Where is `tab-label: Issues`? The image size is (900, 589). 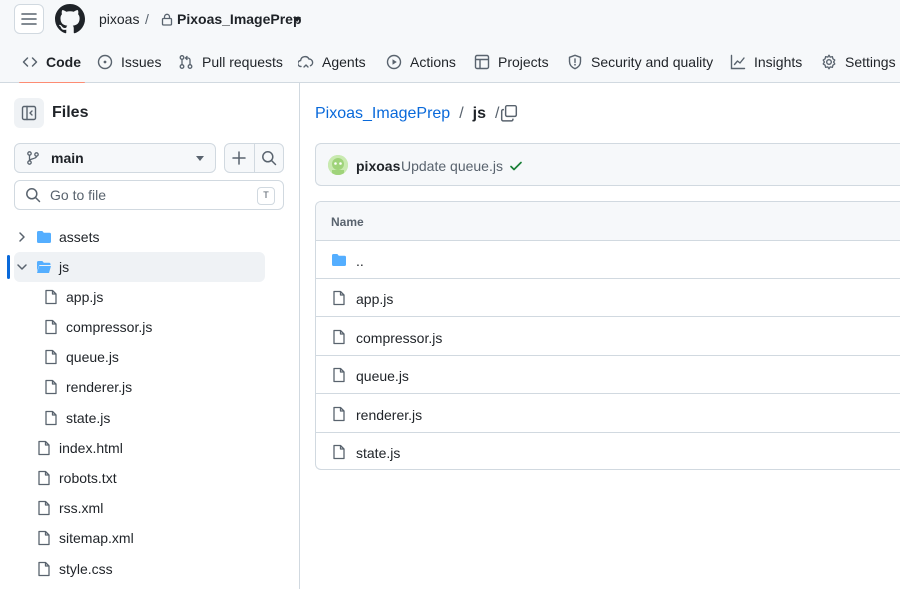
tab-label: Issues is located at coordinates (141, 61).